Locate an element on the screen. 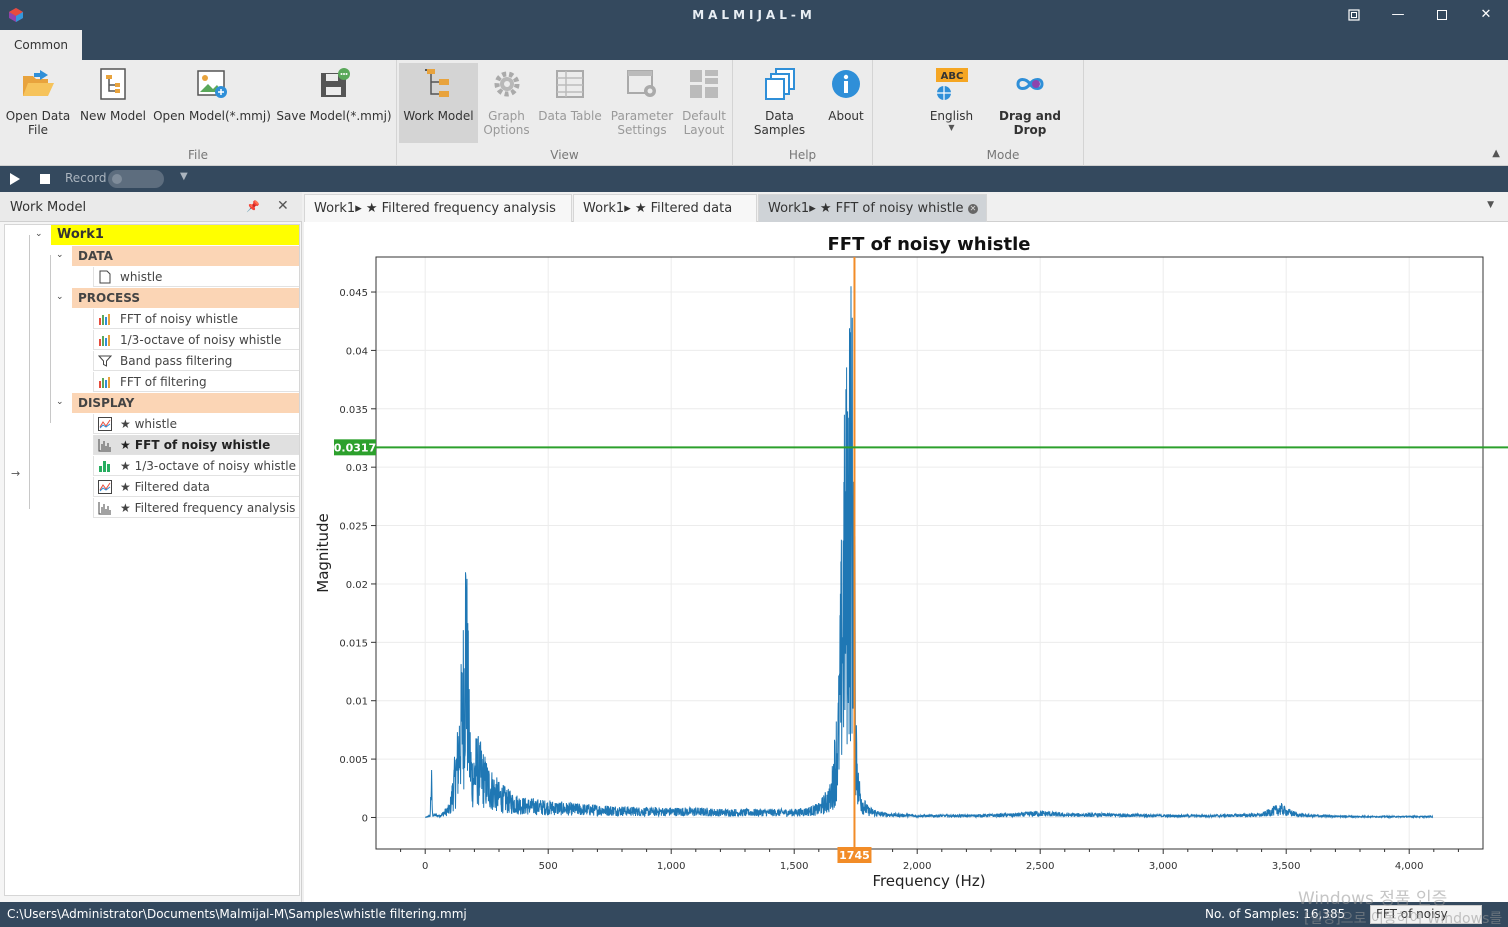 This screenshot has height=927, width=1508. tab-common: Common is located at coordinates (41, 45).